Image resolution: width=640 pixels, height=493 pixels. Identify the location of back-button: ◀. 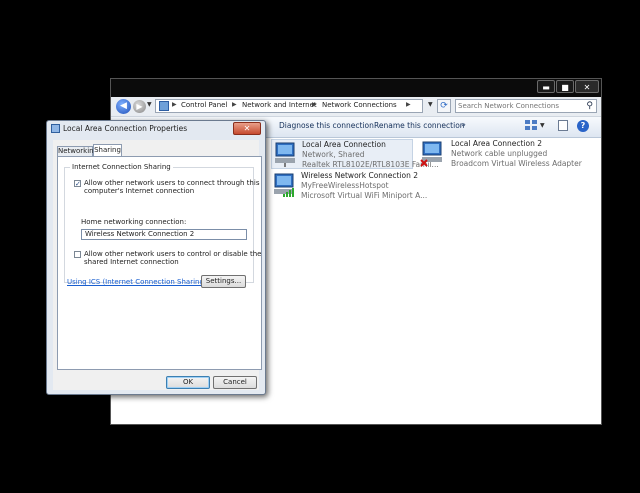
(123, 106).